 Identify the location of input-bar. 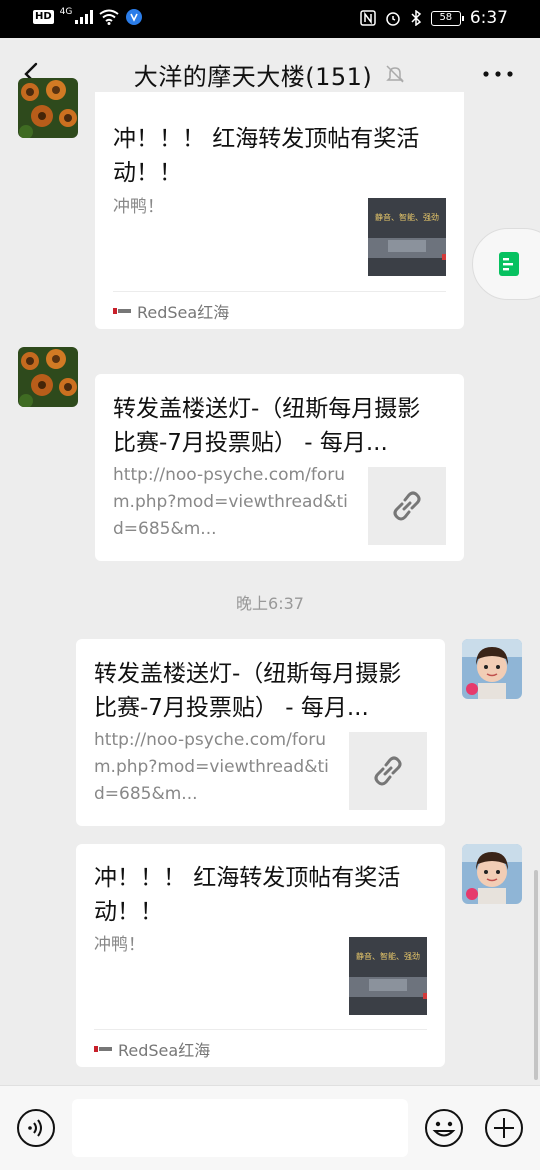
(270, 1127).